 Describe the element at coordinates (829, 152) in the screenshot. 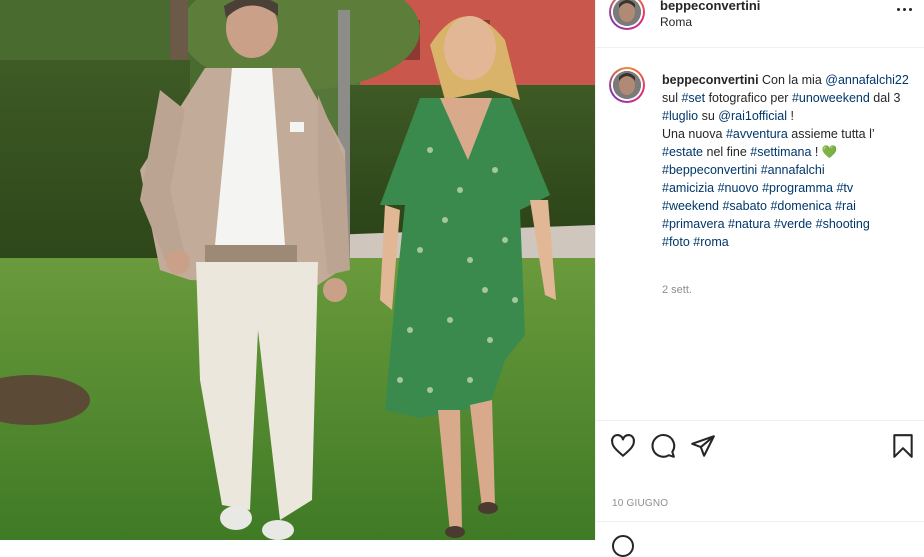

I see `green-heart-emoji: 💚` at that location.